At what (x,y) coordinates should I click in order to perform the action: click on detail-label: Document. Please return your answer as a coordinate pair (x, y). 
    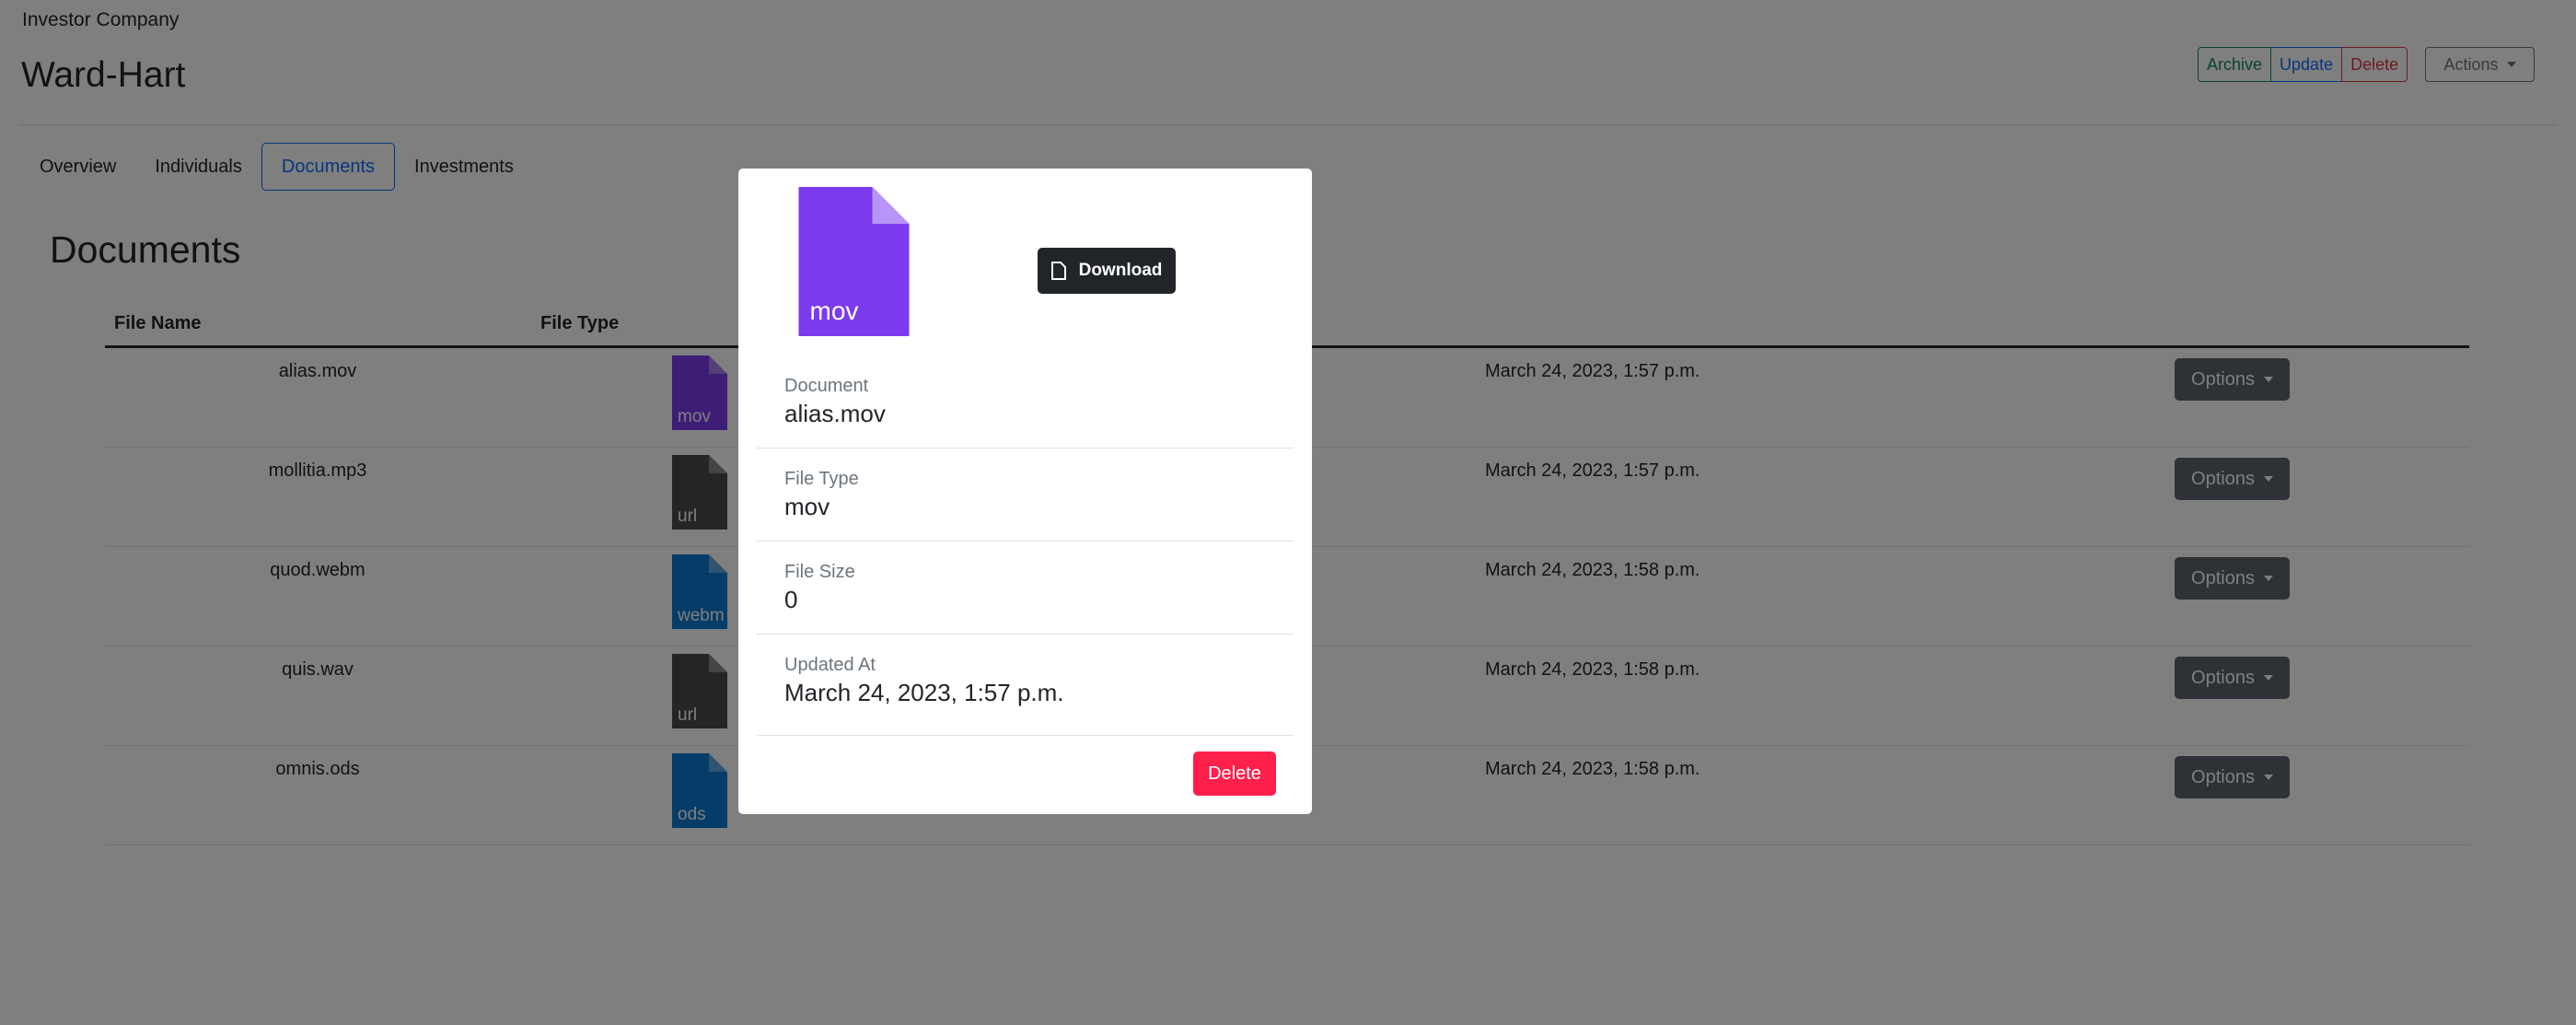
    Looking at the image, I should click on (826, 386).